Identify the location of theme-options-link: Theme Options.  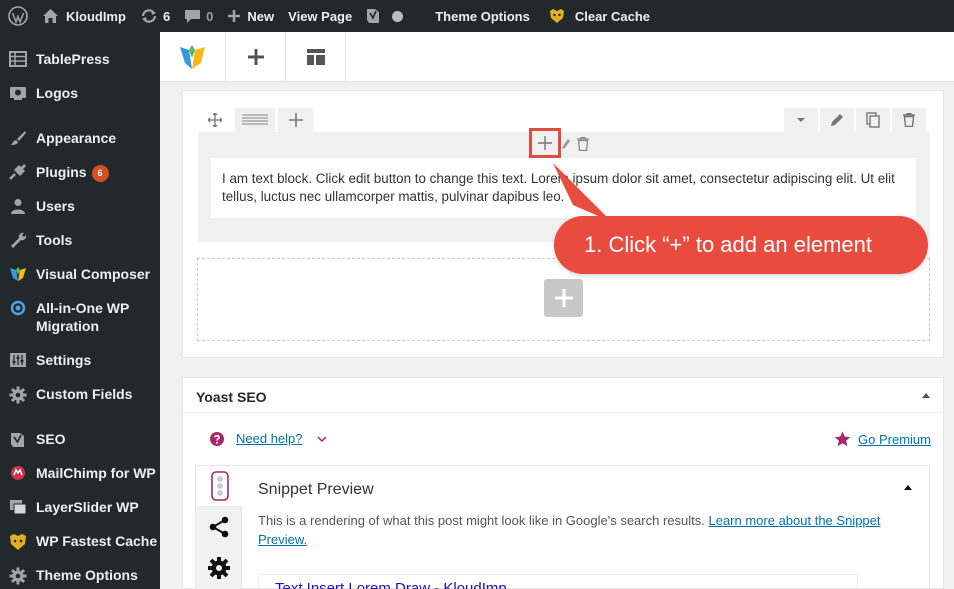
(482, 16).